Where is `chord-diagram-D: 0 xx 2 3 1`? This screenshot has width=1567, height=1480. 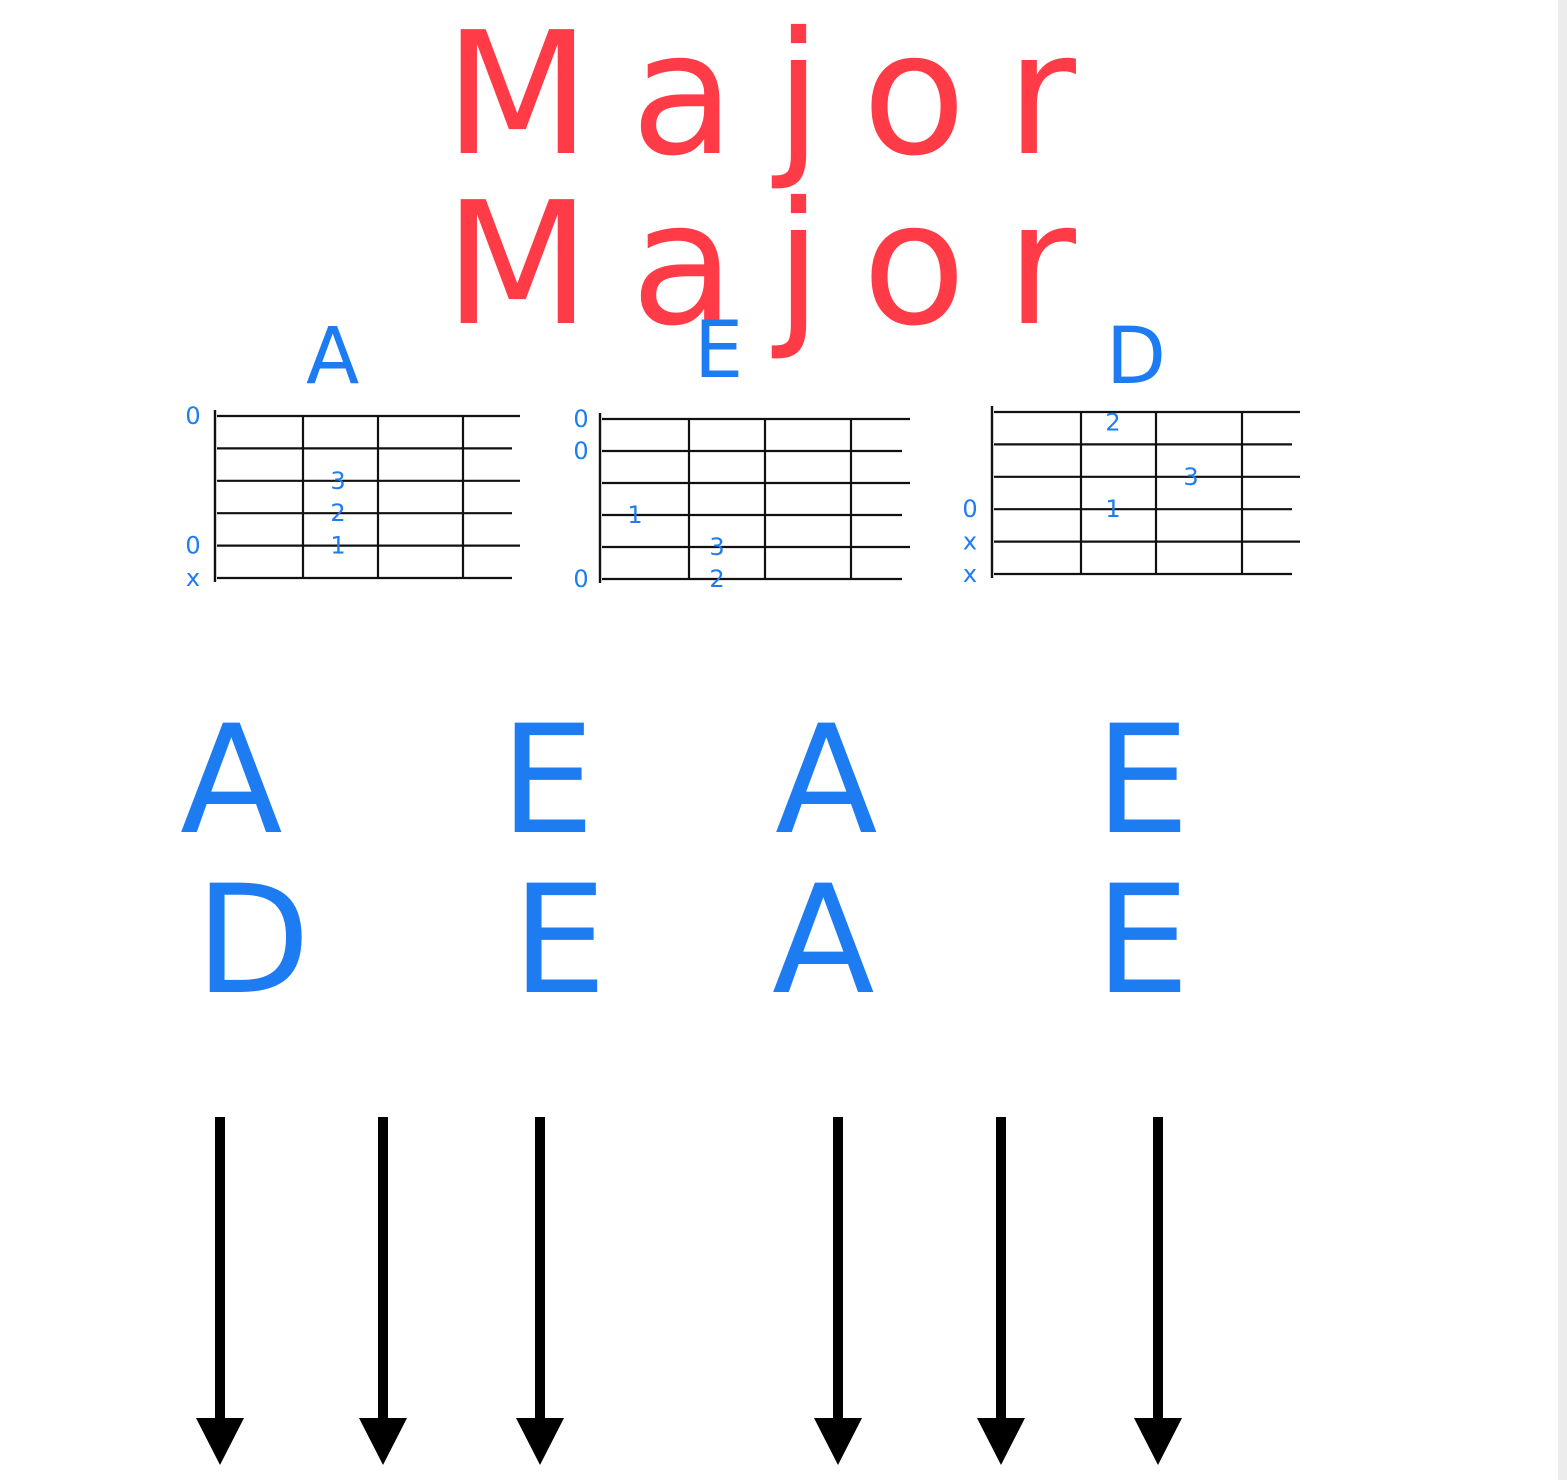
chord-diagram-D: 0 xx 2 3 1 is located at coordinates (1131, 497).